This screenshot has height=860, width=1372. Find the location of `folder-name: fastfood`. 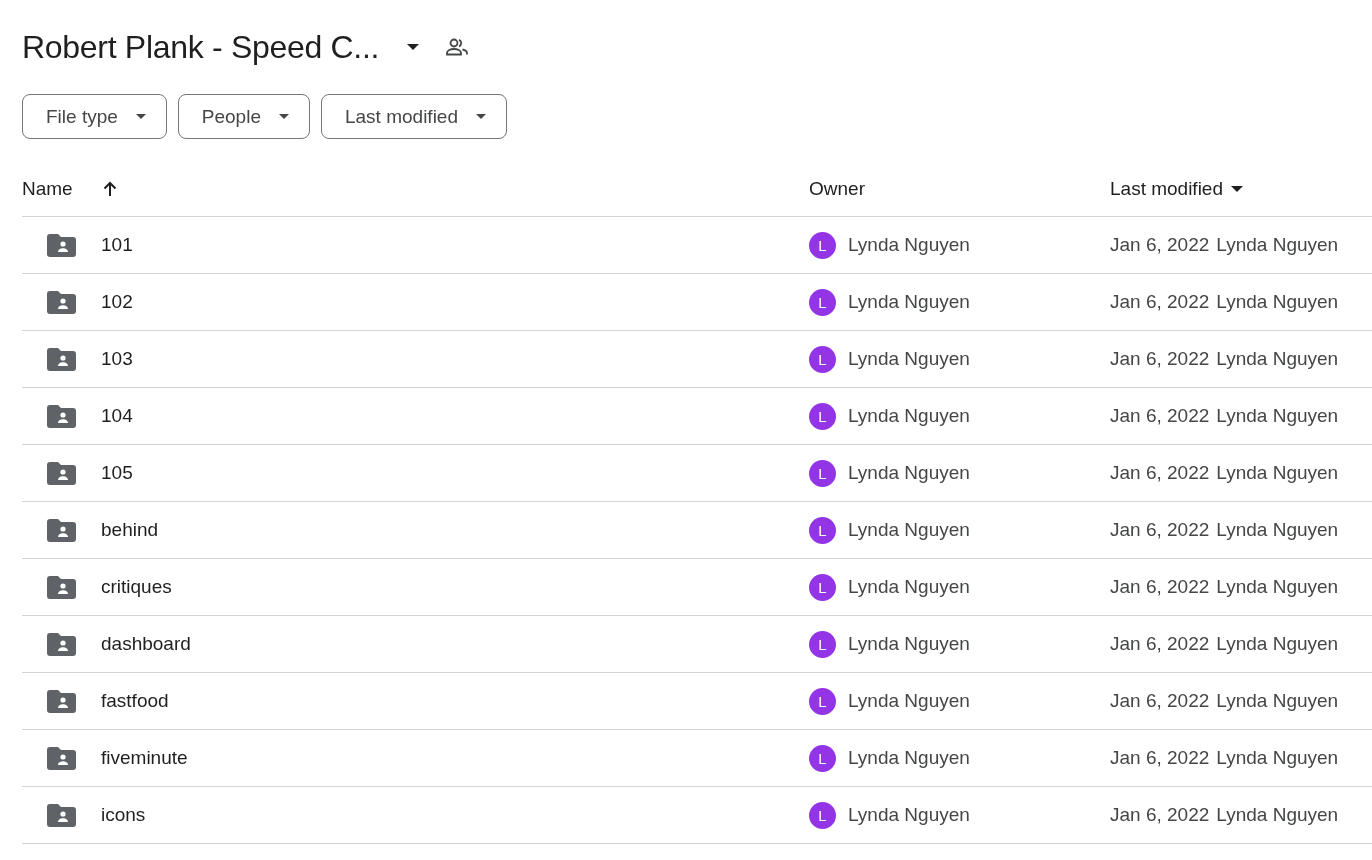

folder-name: fastfood is located at coordinates (135, 701).